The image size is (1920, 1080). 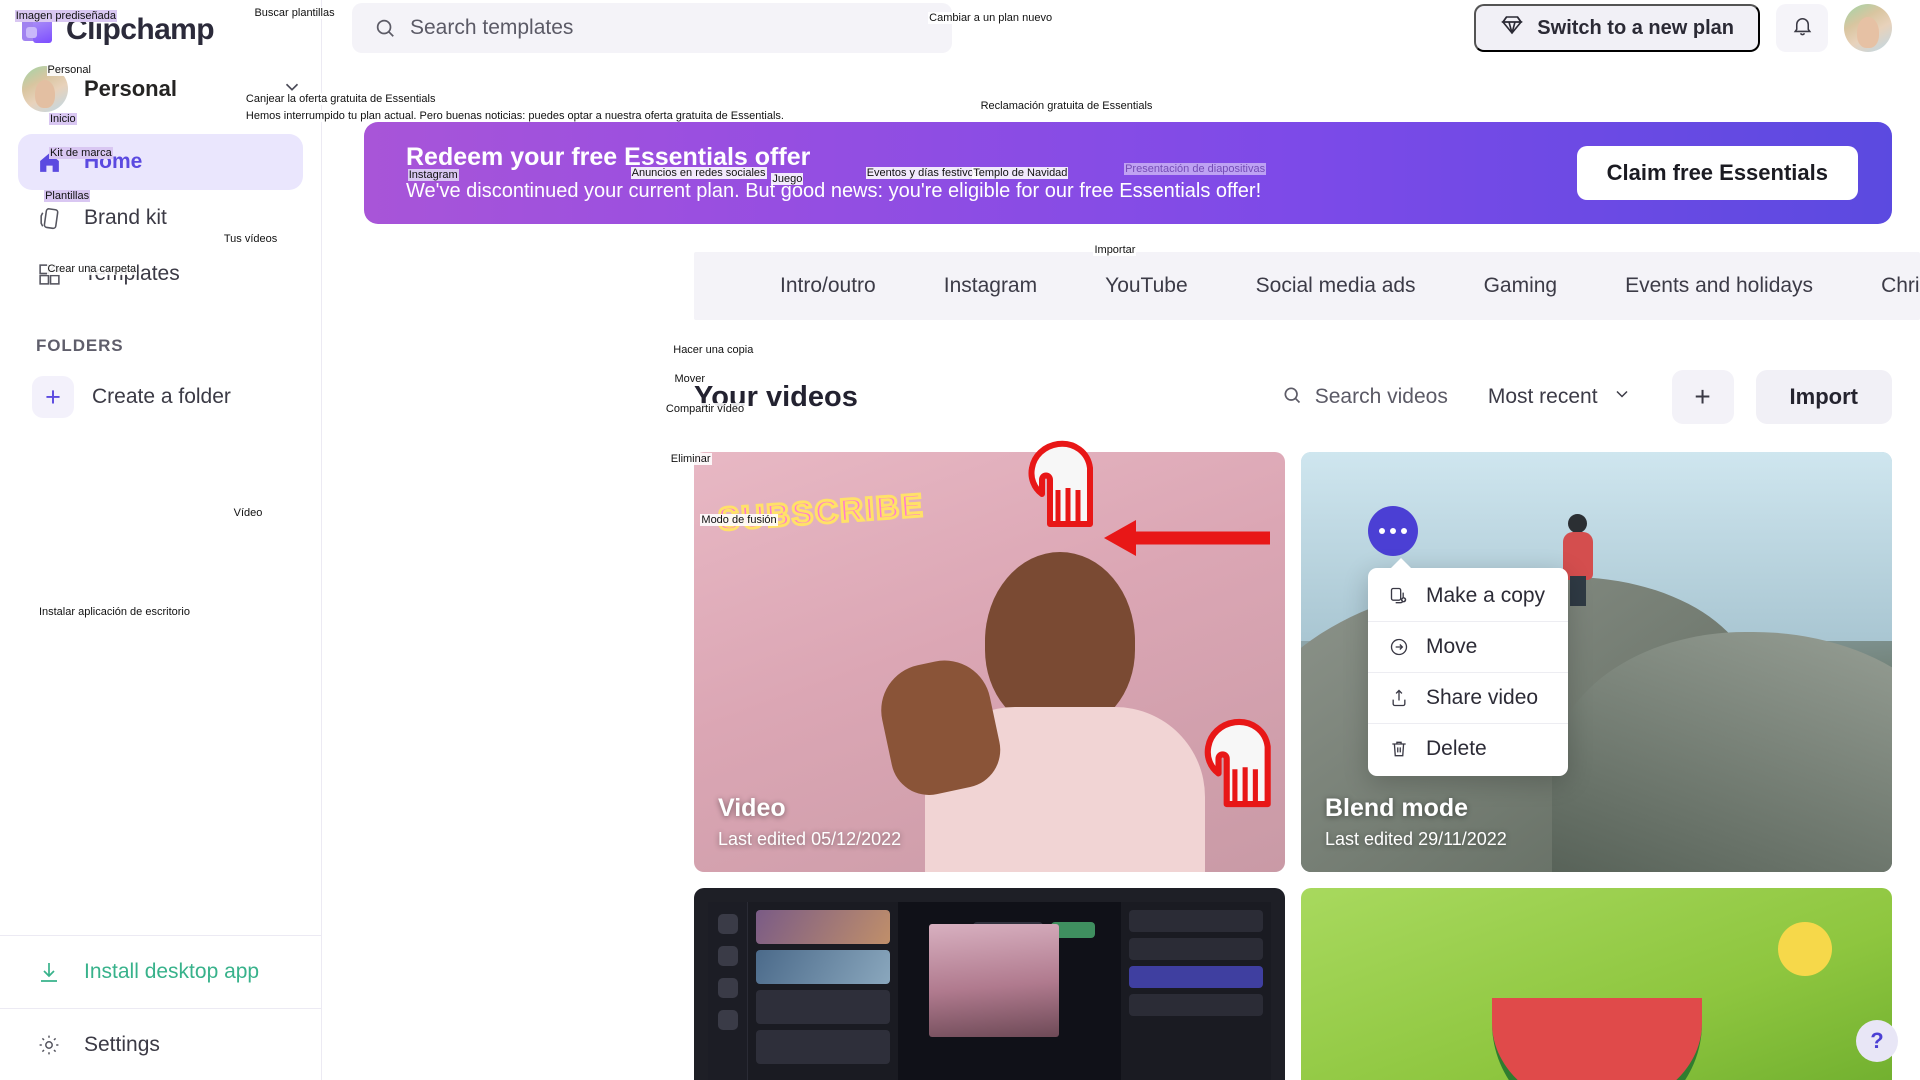 What do you see at coordinates (433, 175) in the screenshot?
I see `annotation-label: Instagram` at bounding box center [433, 175].